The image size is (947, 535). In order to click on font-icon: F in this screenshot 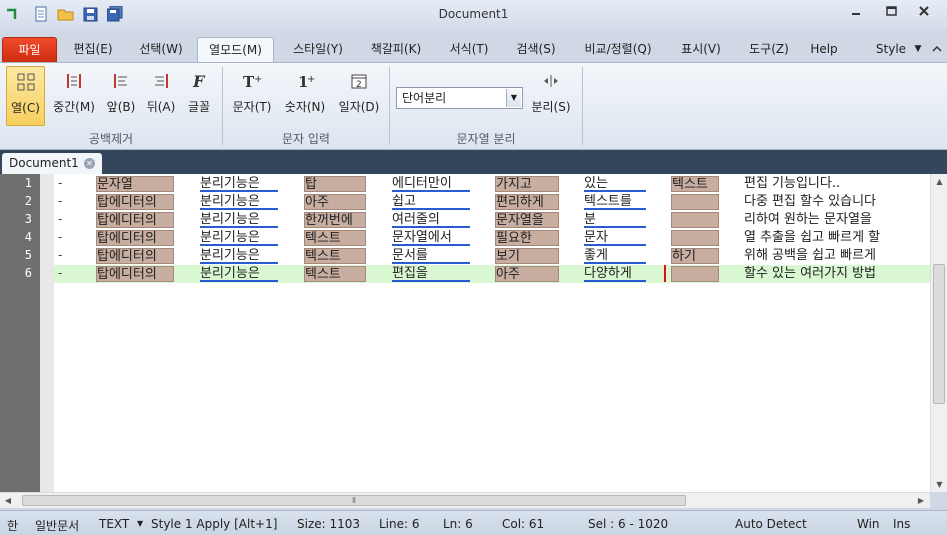, I will do `click(199, 81)`.